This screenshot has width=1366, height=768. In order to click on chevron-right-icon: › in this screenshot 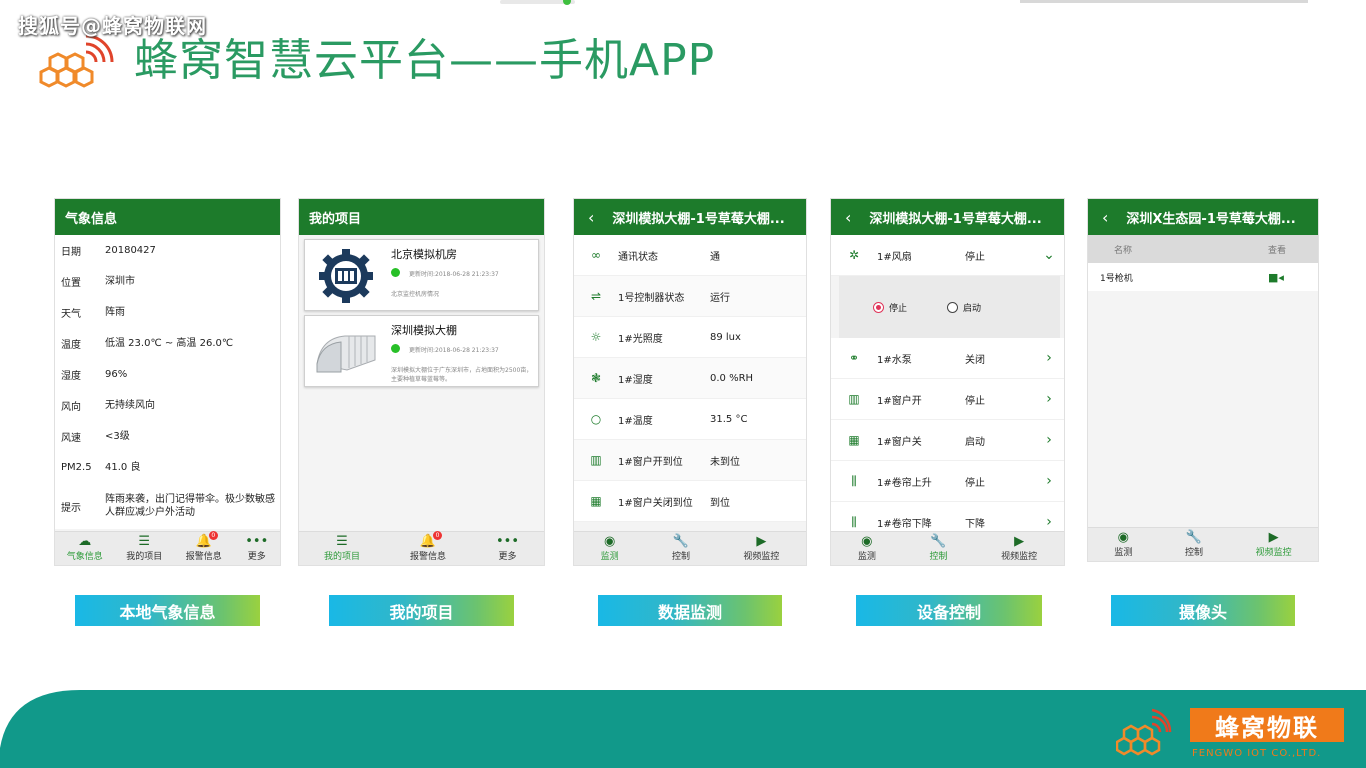, I will do `click(1049, 358)`.